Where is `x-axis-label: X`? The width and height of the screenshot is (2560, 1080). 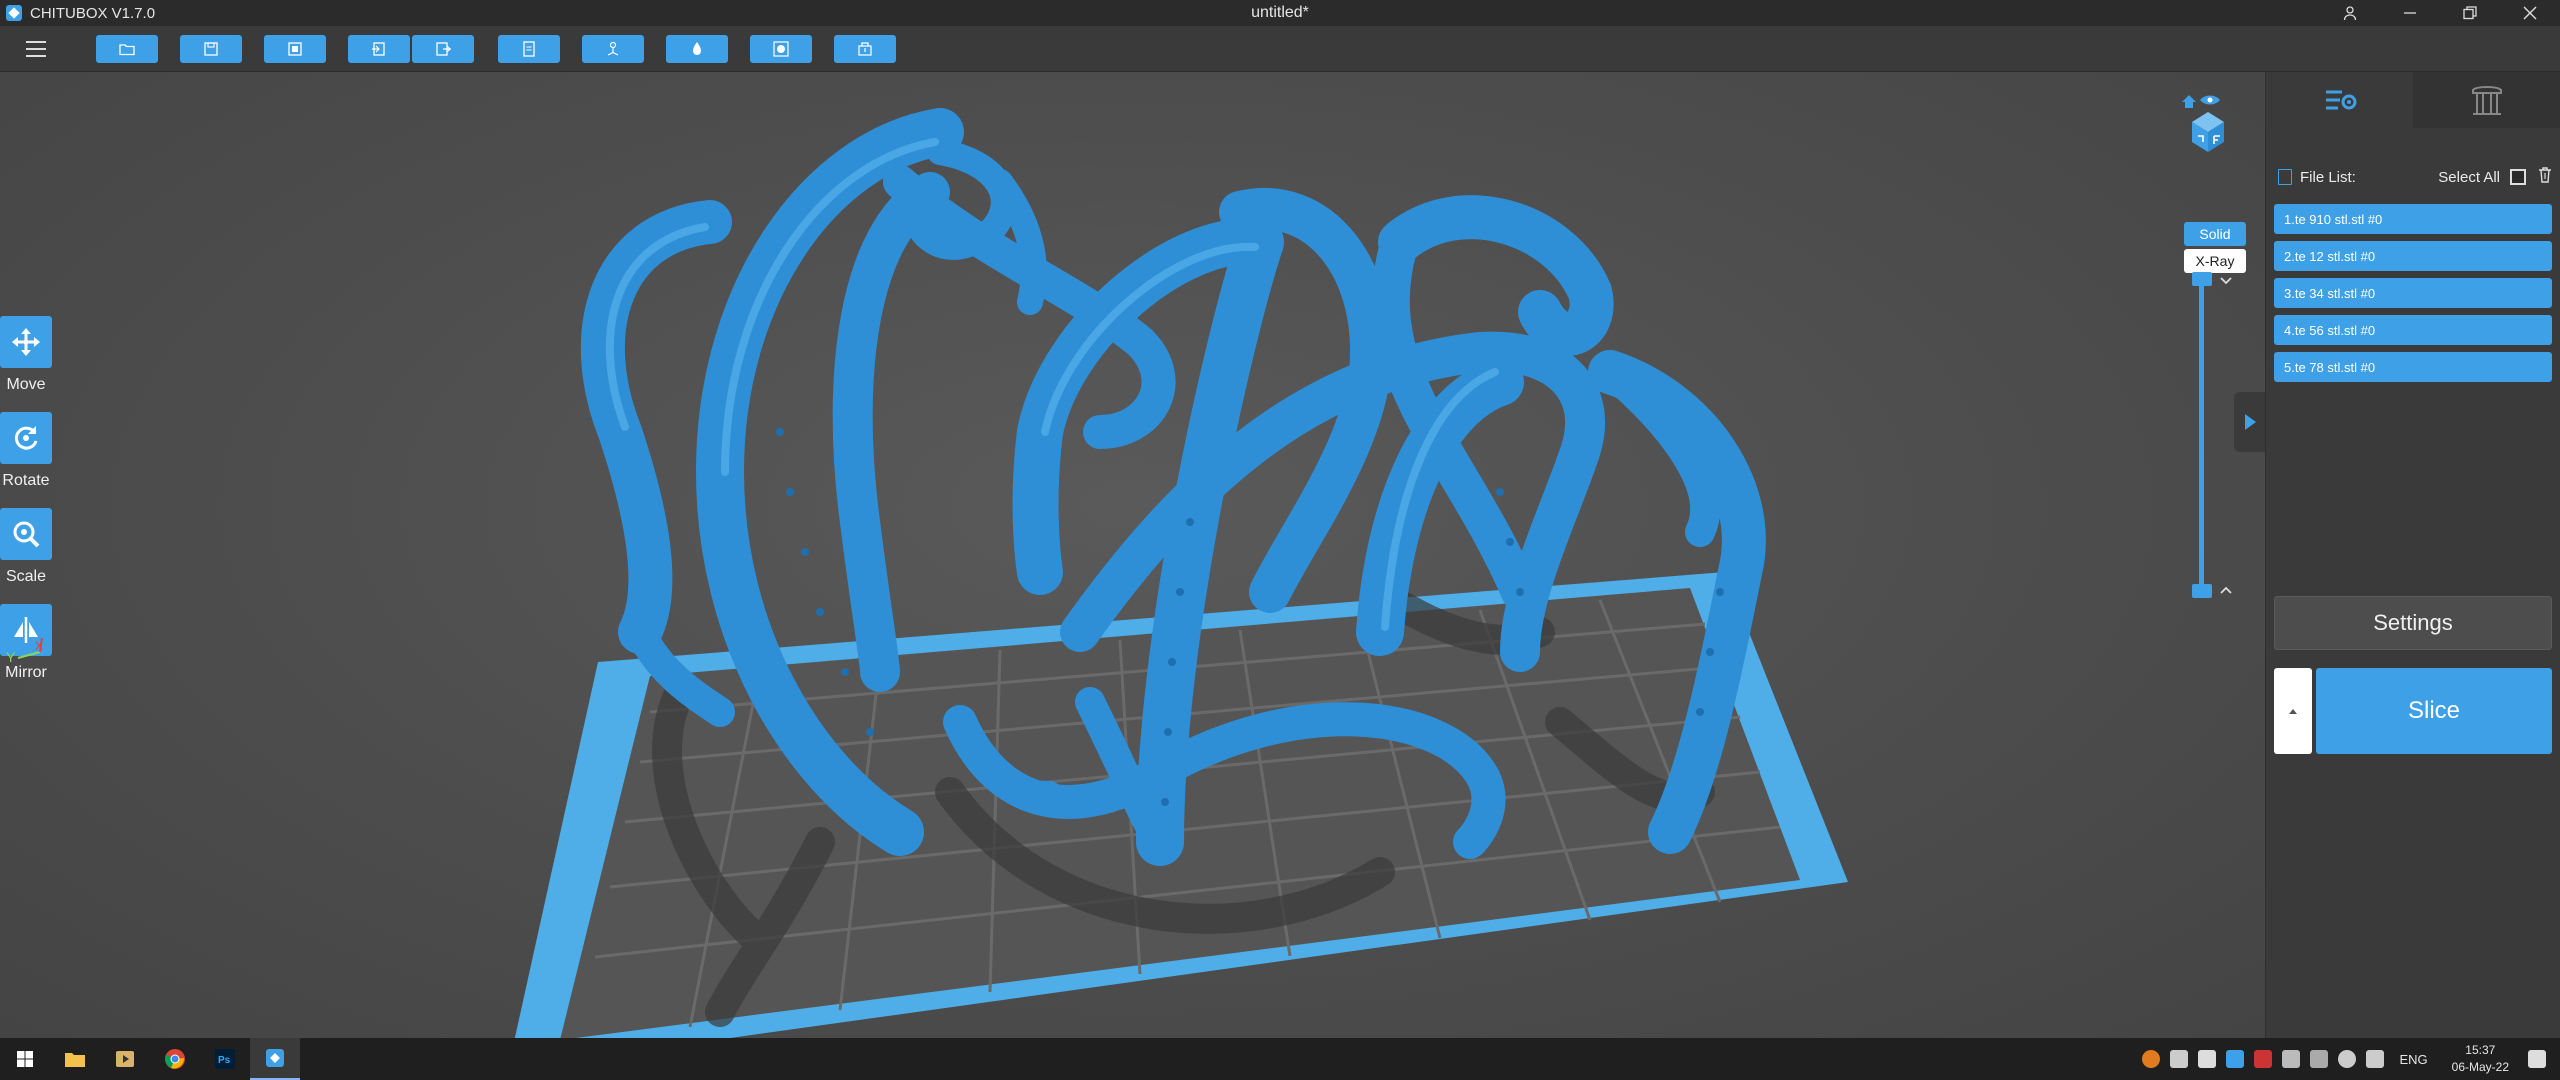 x-axis-label: X is located at coordinates (39, 646).